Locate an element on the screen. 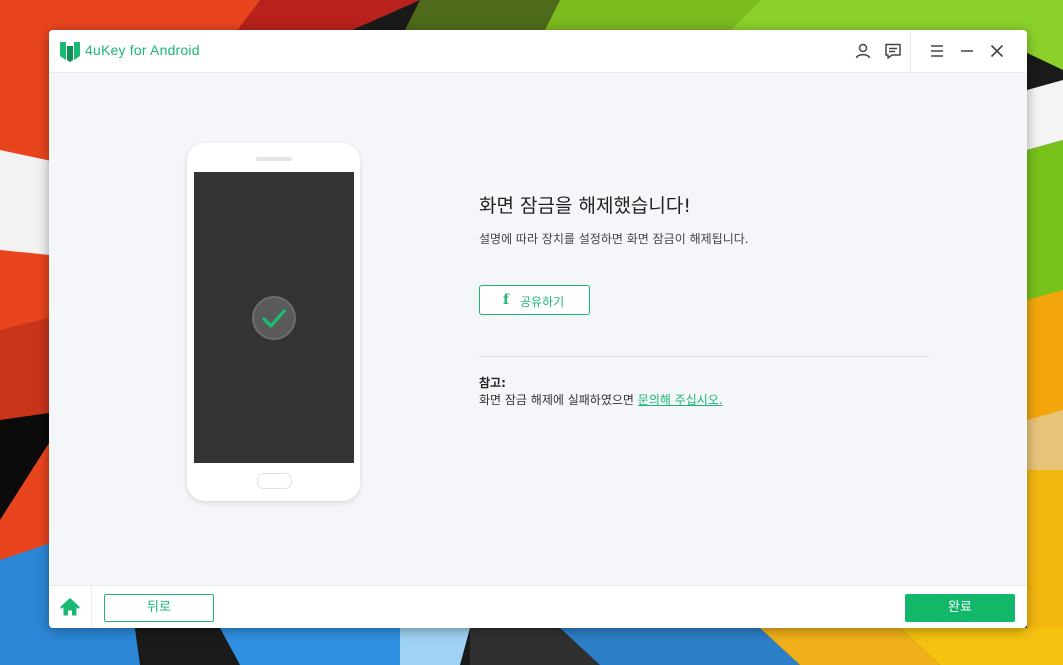 This screenshot has height=665, width=1063. user-icon is located at coordinates (863, 51).